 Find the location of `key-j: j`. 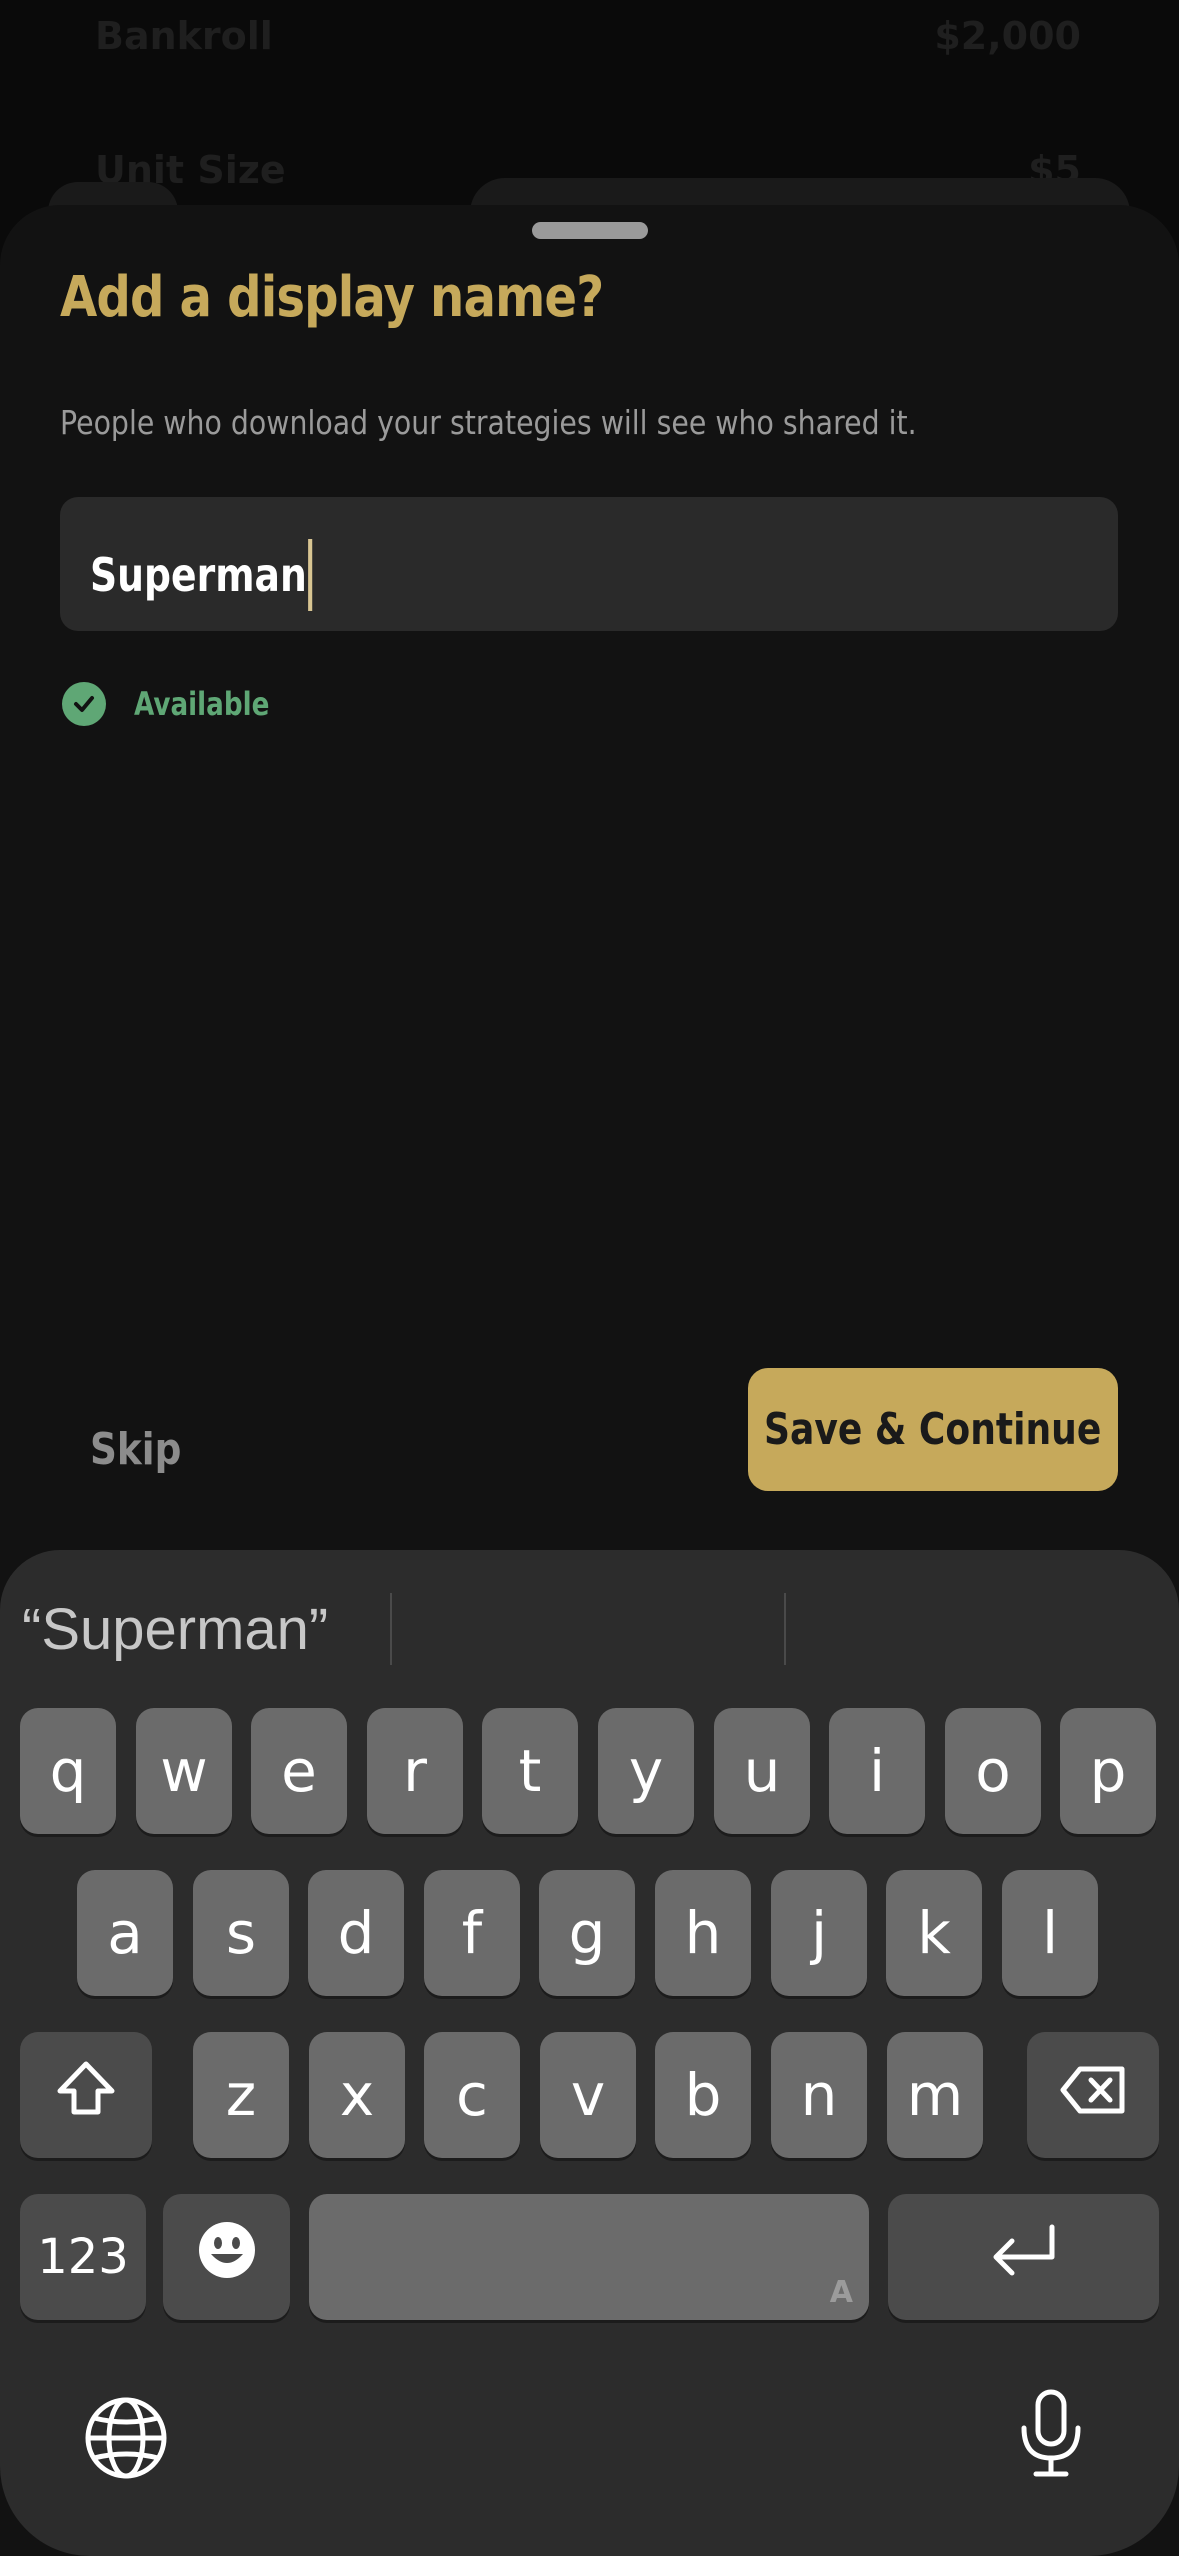

key-j: j is located at coordinates (819, 1933).